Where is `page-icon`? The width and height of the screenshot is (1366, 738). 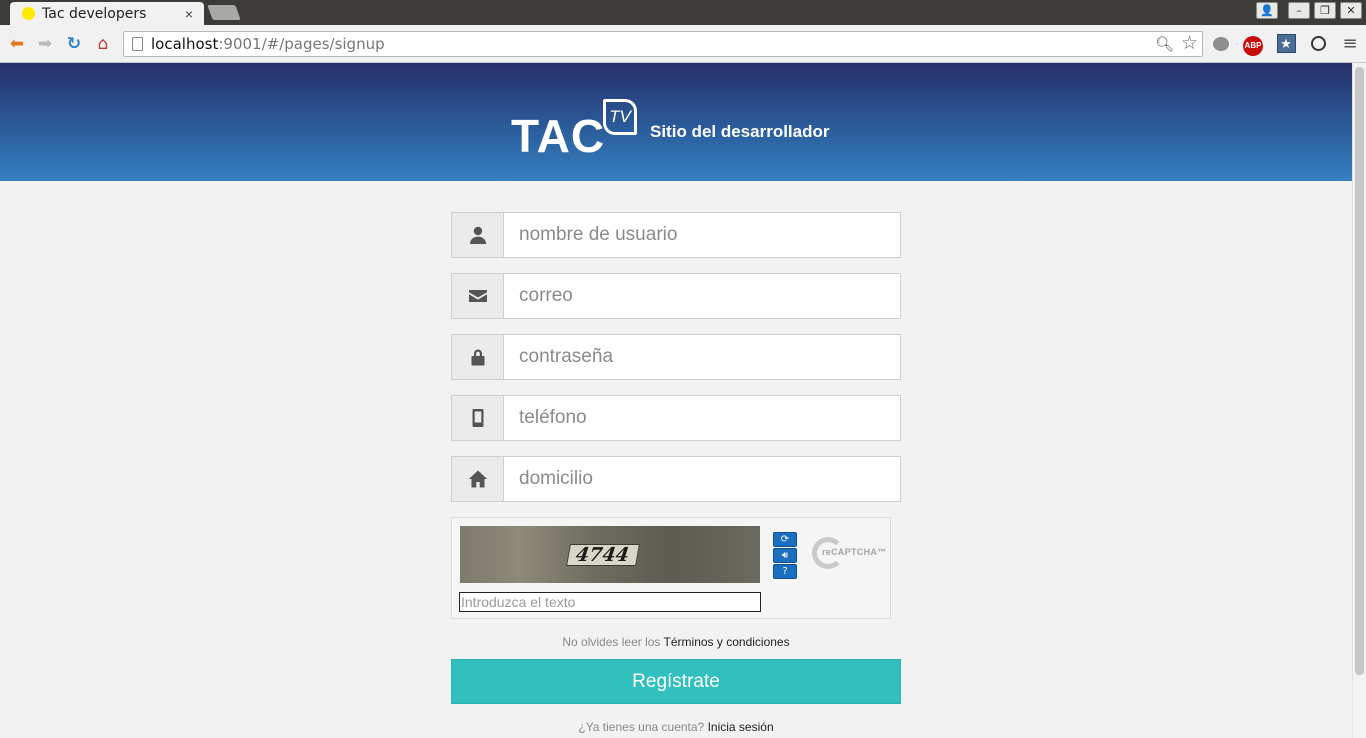
page-icon is located at coordinates (137, 44).